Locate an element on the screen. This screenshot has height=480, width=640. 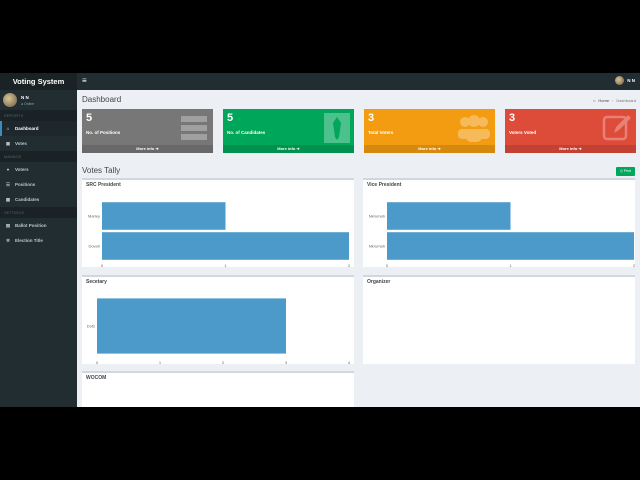
print-button: ⎙ Print is located at coordinates (625, 171).